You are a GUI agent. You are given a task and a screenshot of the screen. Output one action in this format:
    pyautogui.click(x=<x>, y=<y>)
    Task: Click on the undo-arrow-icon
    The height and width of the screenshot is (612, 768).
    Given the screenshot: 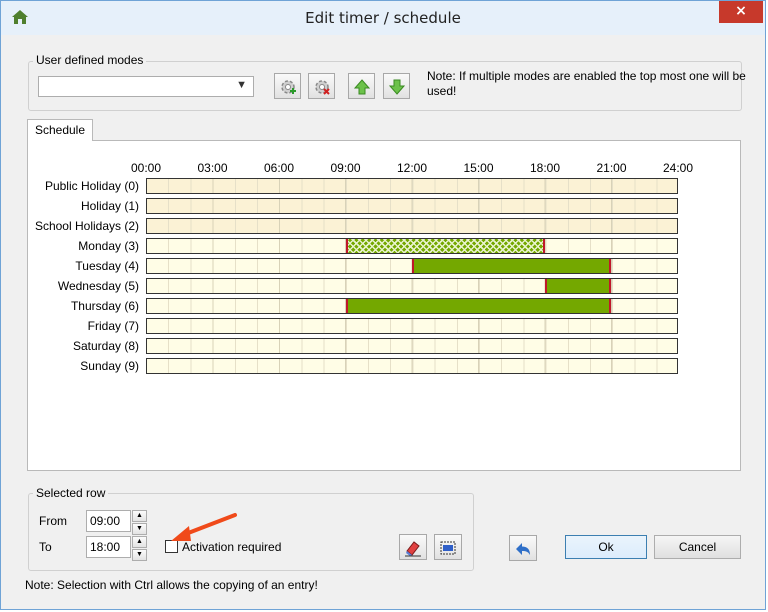 What is the action you would take?
    pyautogui.click(x=523, y=549)
    